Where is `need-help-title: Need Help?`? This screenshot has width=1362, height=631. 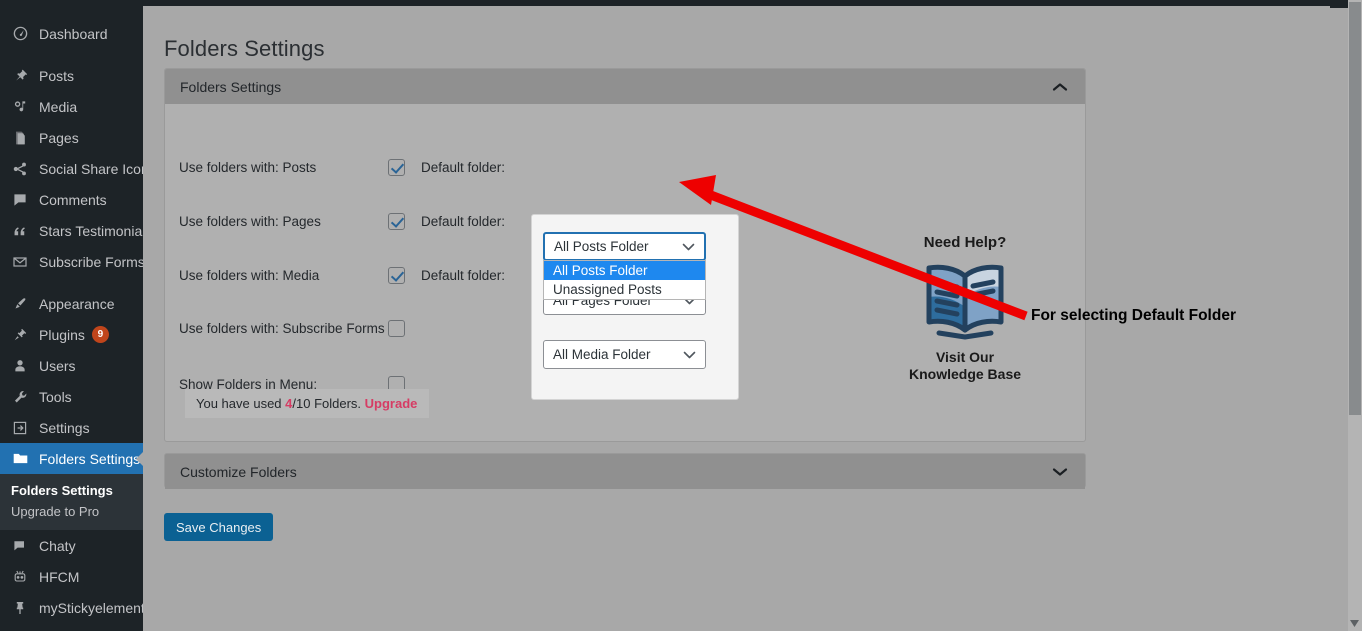 need-help-title: Need Help? is located at coordinates (965, 242).